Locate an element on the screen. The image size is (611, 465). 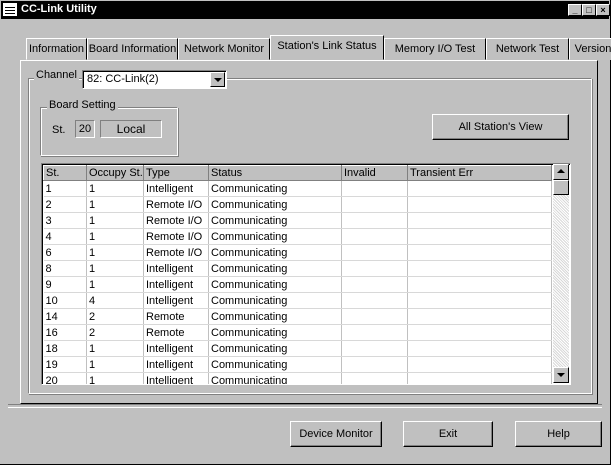
scroll-thumb is located at coordinates (561, 187).